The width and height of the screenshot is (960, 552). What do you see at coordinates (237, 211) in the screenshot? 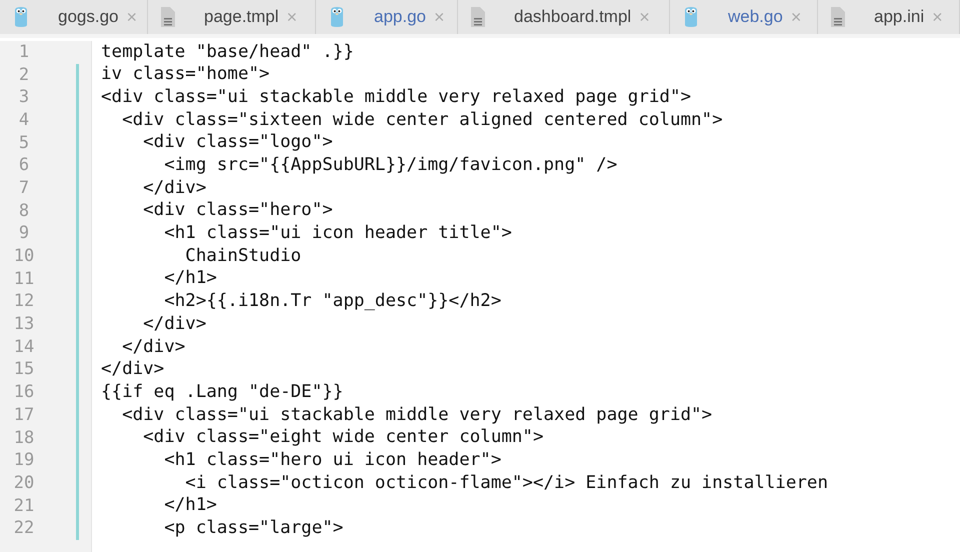
I see `code-line: <div class="hero">` at bounding box center [237, 211].